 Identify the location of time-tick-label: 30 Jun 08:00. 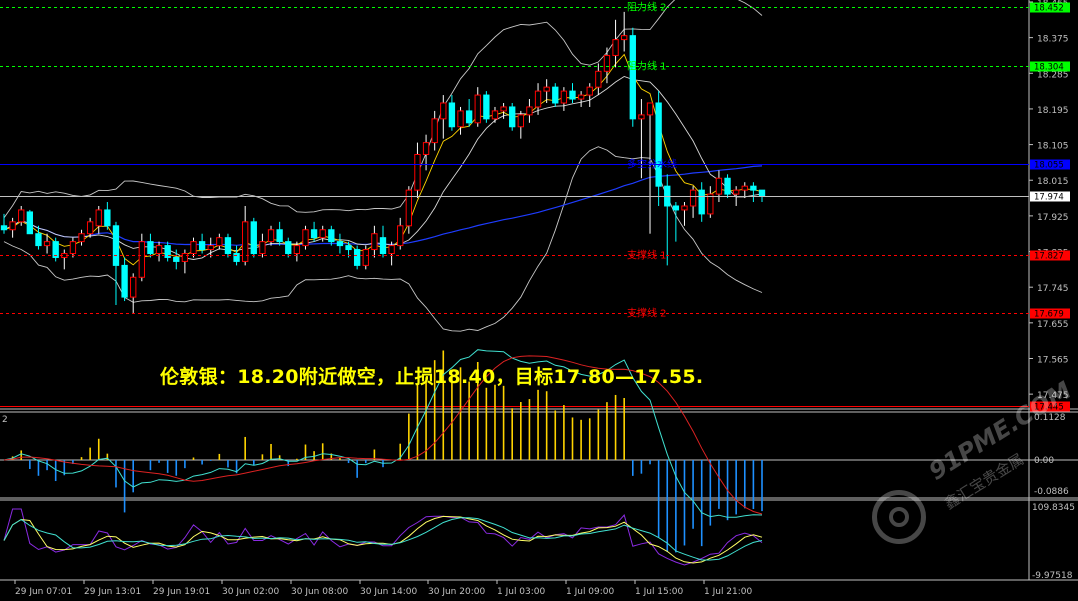
(319, 592).